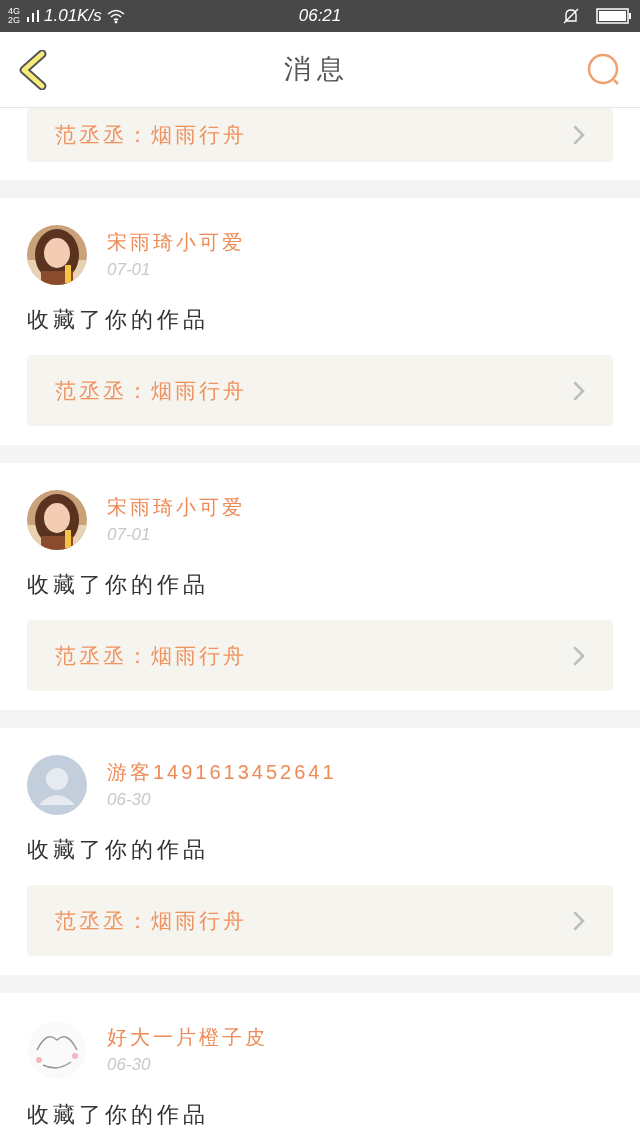  I want to click on page-title: 消息, so click(317, 70).